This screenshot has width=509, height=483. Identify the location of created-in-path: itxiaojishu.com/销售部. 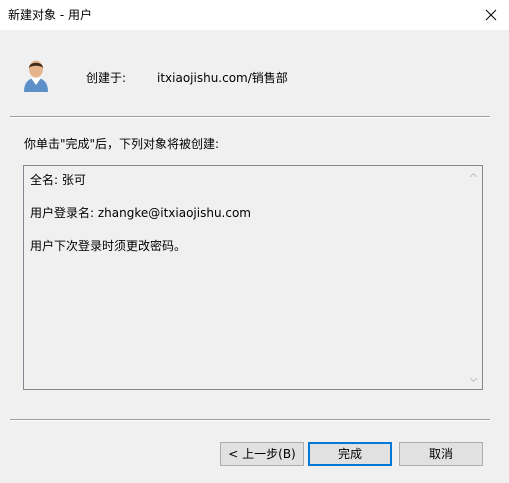
(222, 78).